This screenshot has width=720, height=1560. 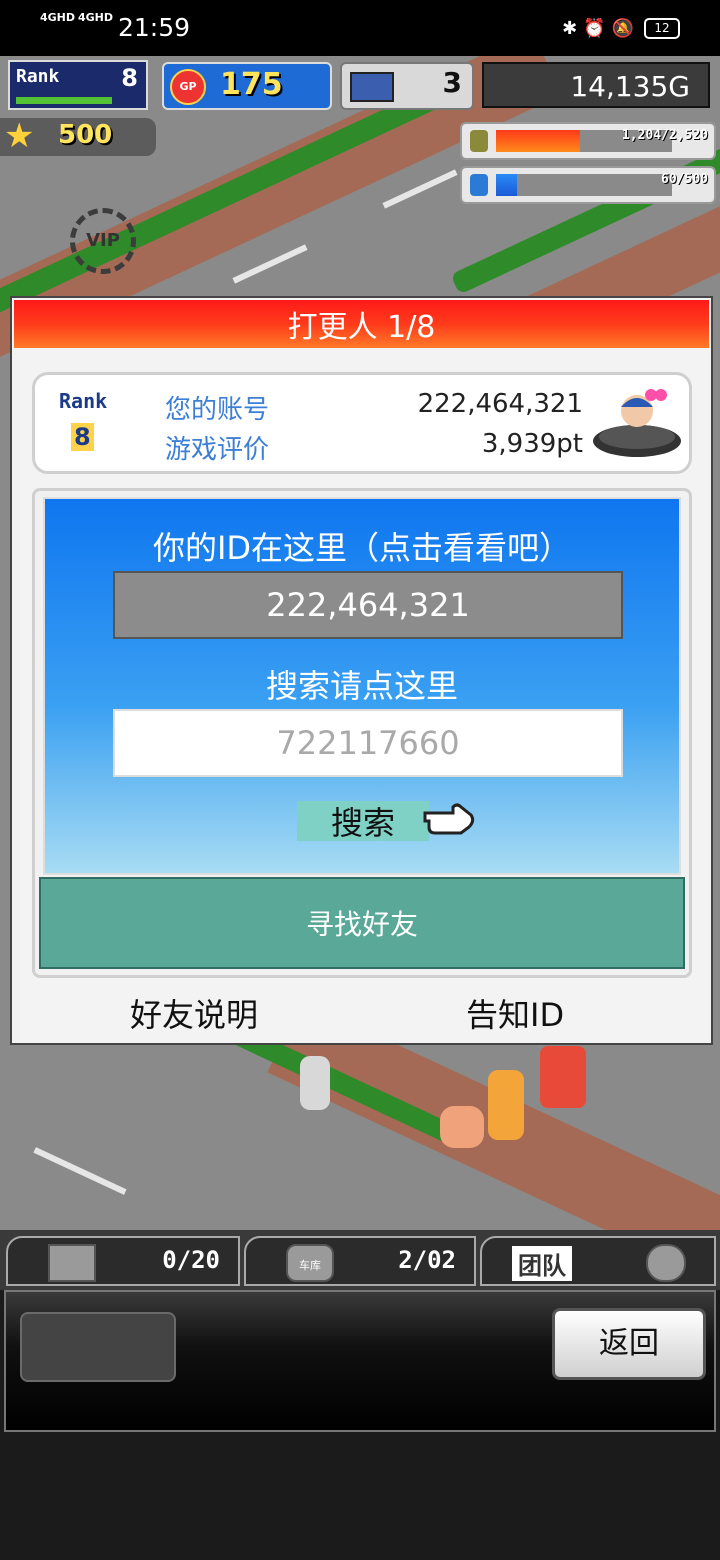 What do you see at coordinates (310, 1263) in the screenshot?
I see `garage-icon: 车库` at bounding box center [310, 1263].